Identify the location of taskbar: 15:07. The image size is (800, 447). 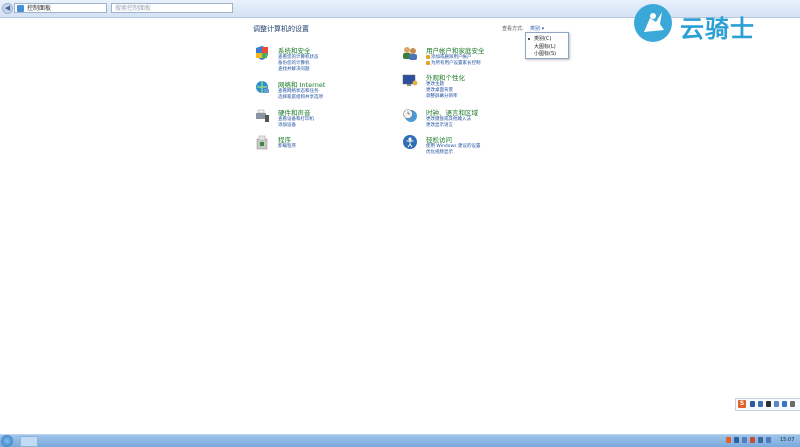
(400, 440).